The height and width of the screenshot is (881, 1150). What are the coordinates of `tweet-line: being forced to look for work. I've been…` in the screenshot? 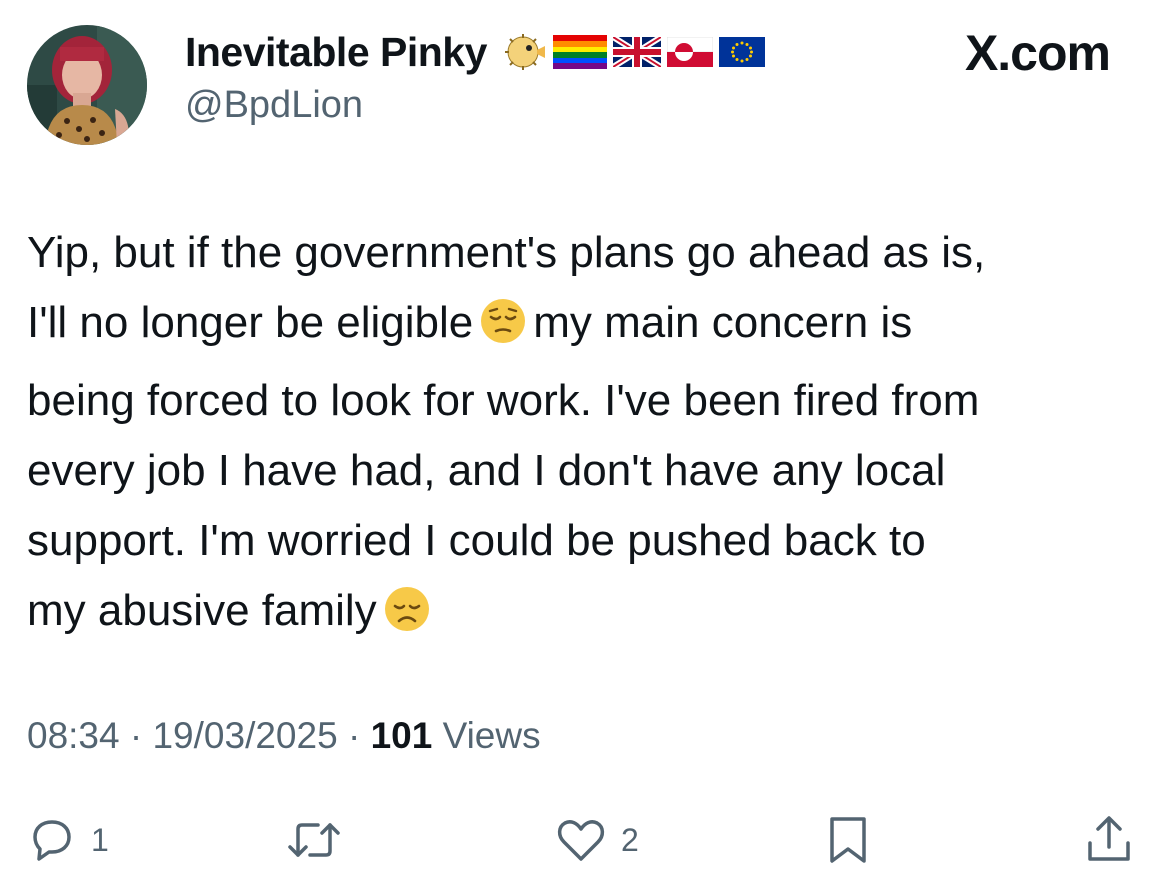 It's located at (503, 400).